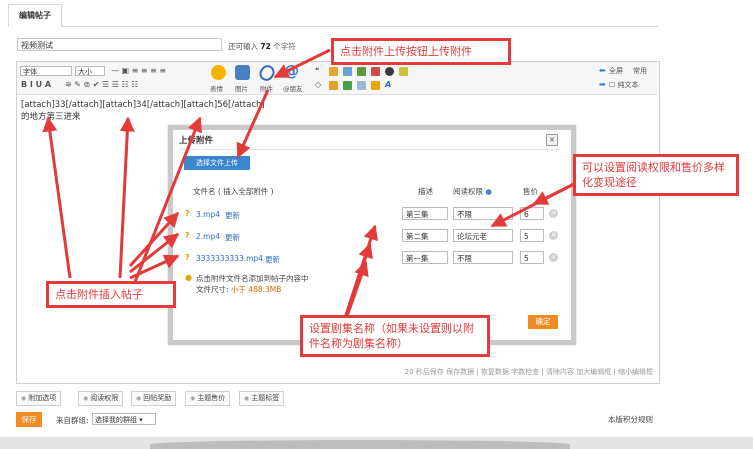  Describe the element at coordinates (555, 193) in the screenshot. I see `arrow-price` at that location.